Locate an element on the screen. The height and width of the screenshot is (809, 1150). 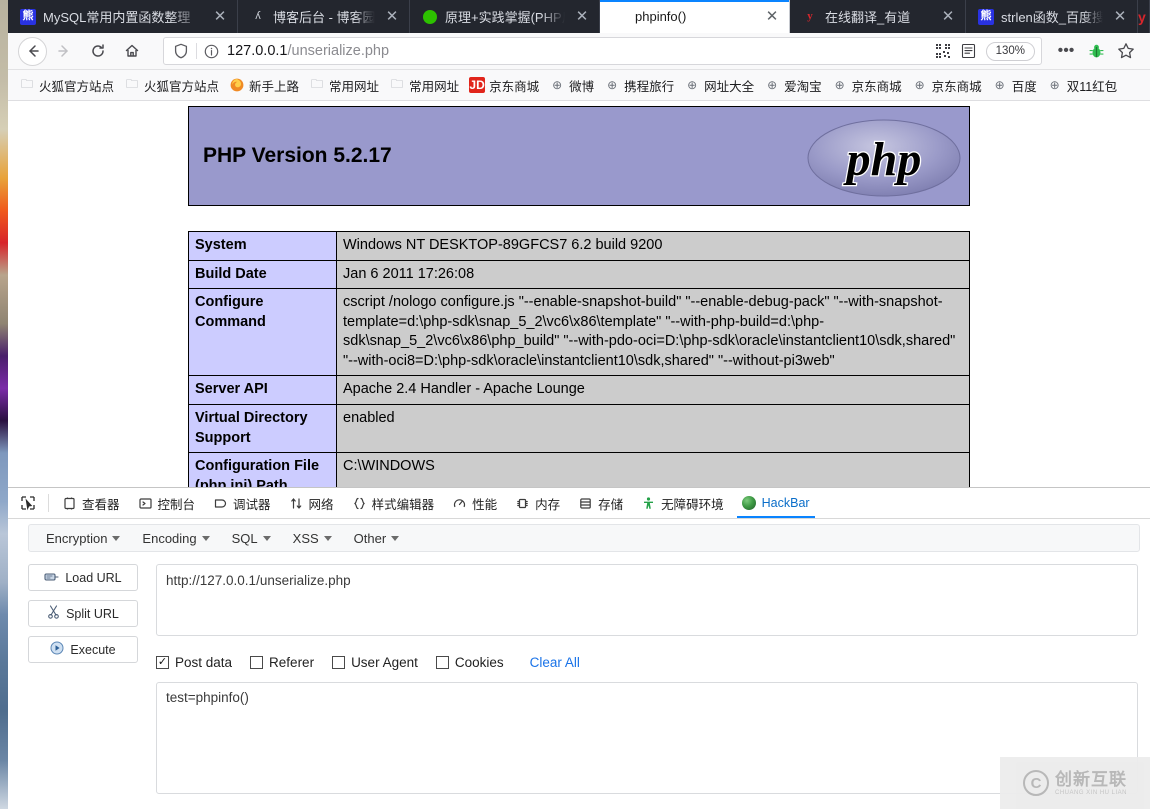
browser-tab-0: 熊 MySQL常用内置函数整理 ✕ is located at coordinates (123, 16).